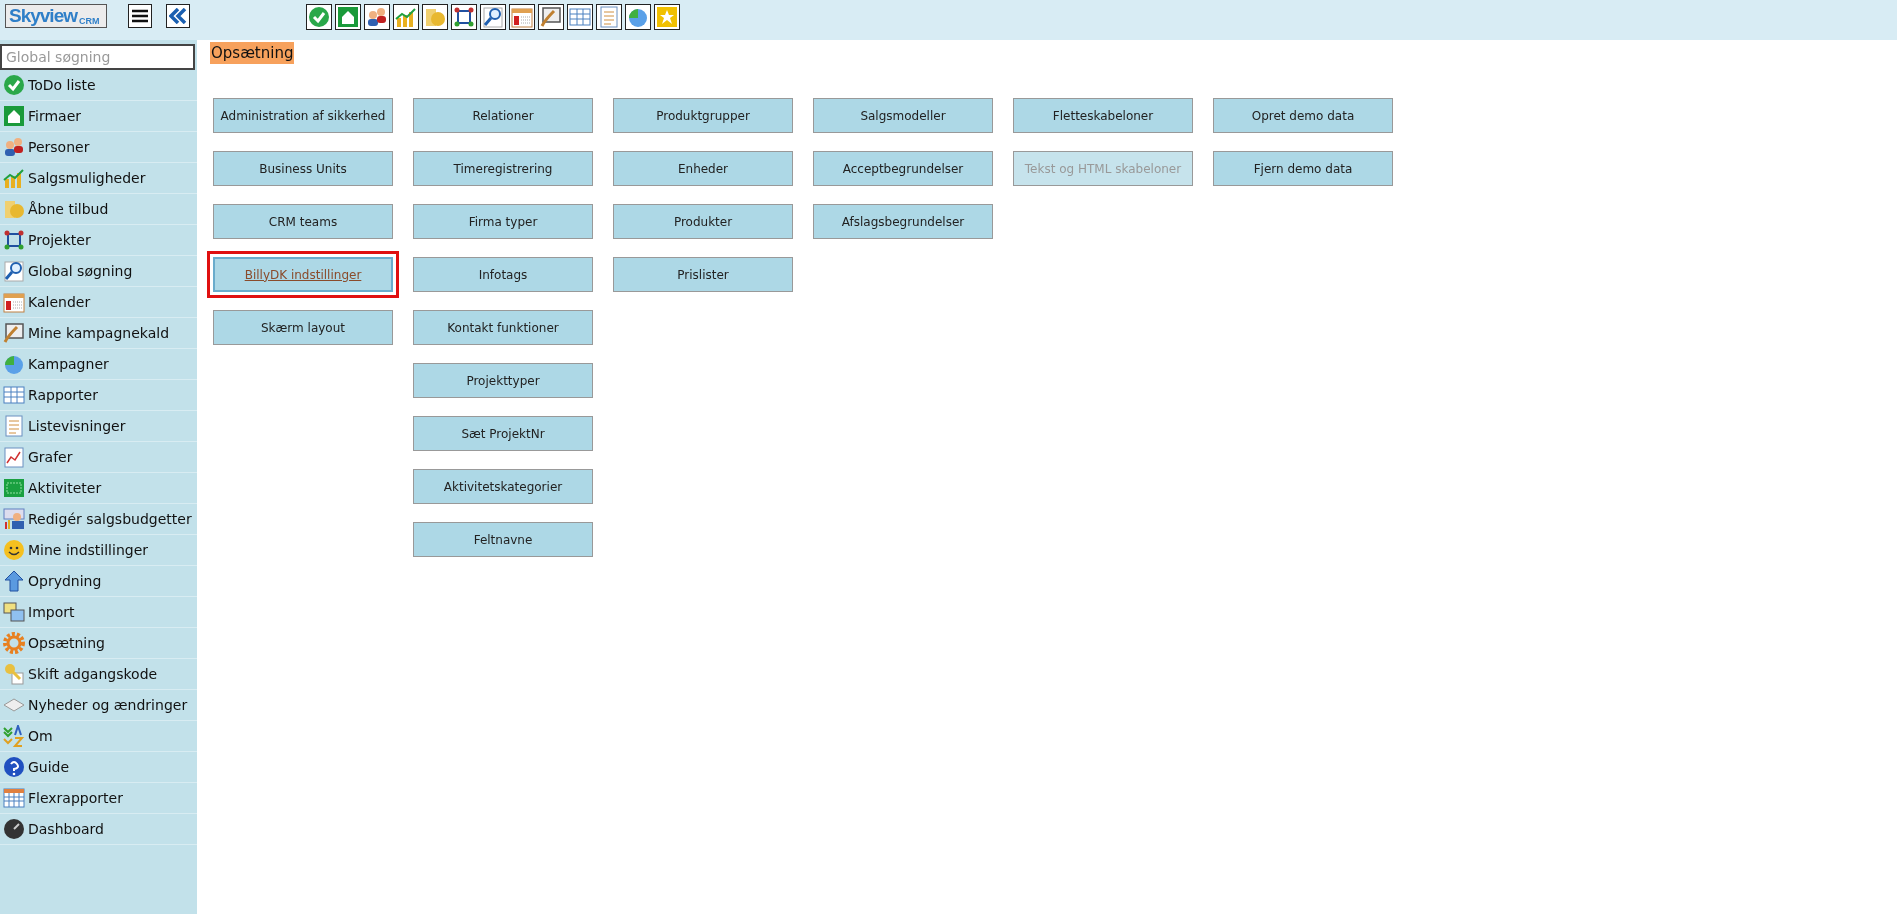 This screenshot has height=914, width=1897. I want to click on sidebar-item: Projekter, so click(98, 240).